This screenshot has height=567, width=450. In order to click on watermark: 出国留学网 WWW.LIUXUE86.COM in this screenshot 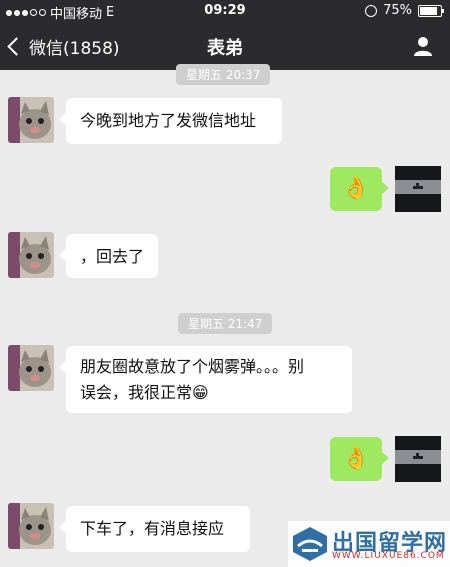, I will do `click(369, 544)`.